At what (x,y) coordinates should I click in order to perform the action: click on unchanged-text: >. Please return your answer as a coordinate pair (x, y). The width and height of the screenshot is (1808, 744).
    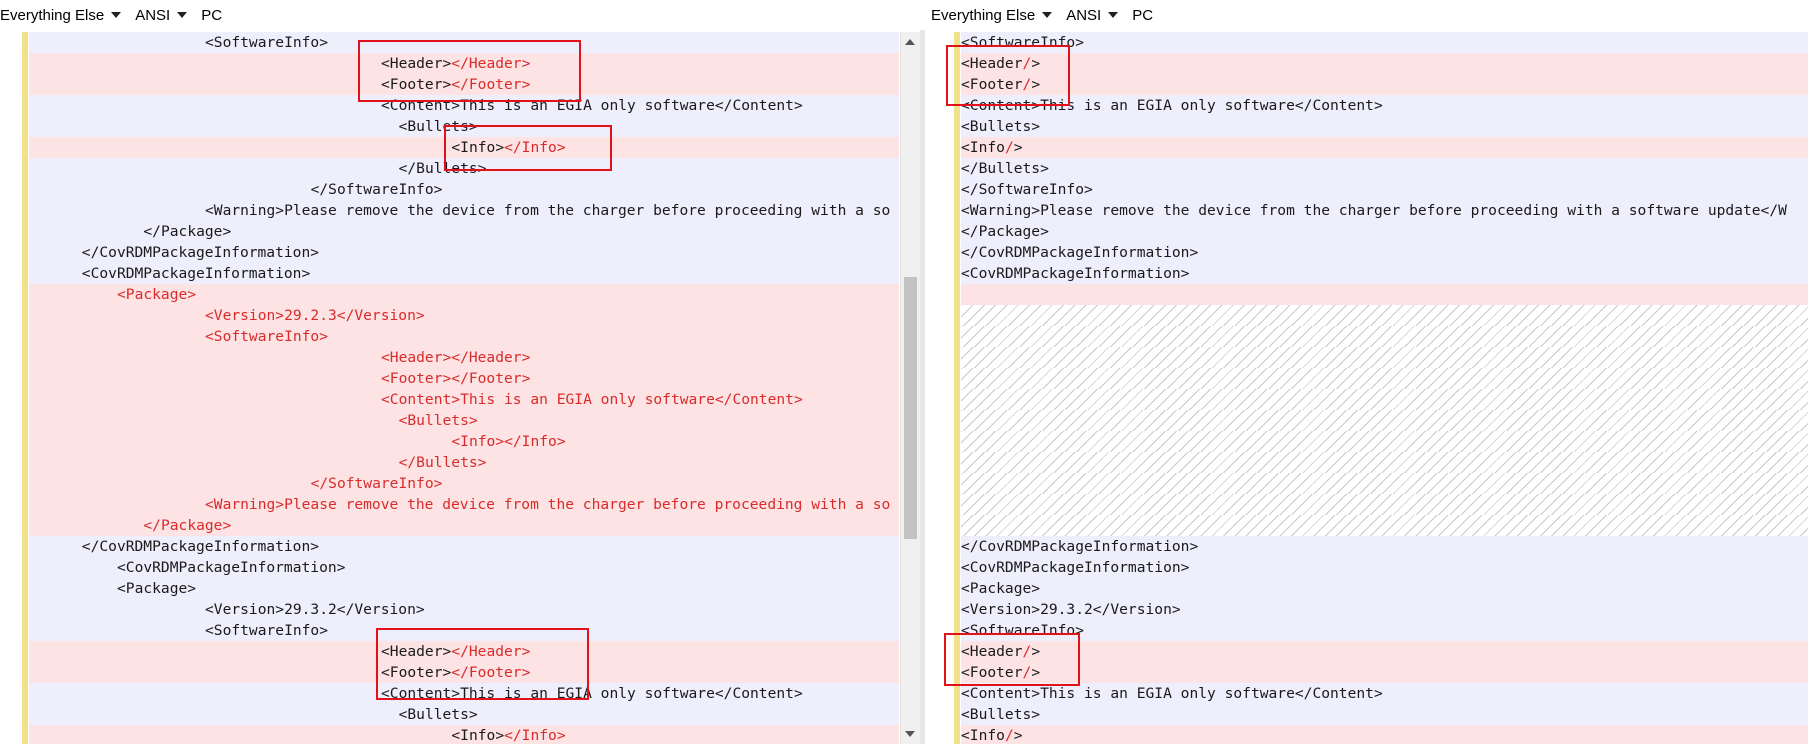
    Looking at the image, I should click on (1036, 651).